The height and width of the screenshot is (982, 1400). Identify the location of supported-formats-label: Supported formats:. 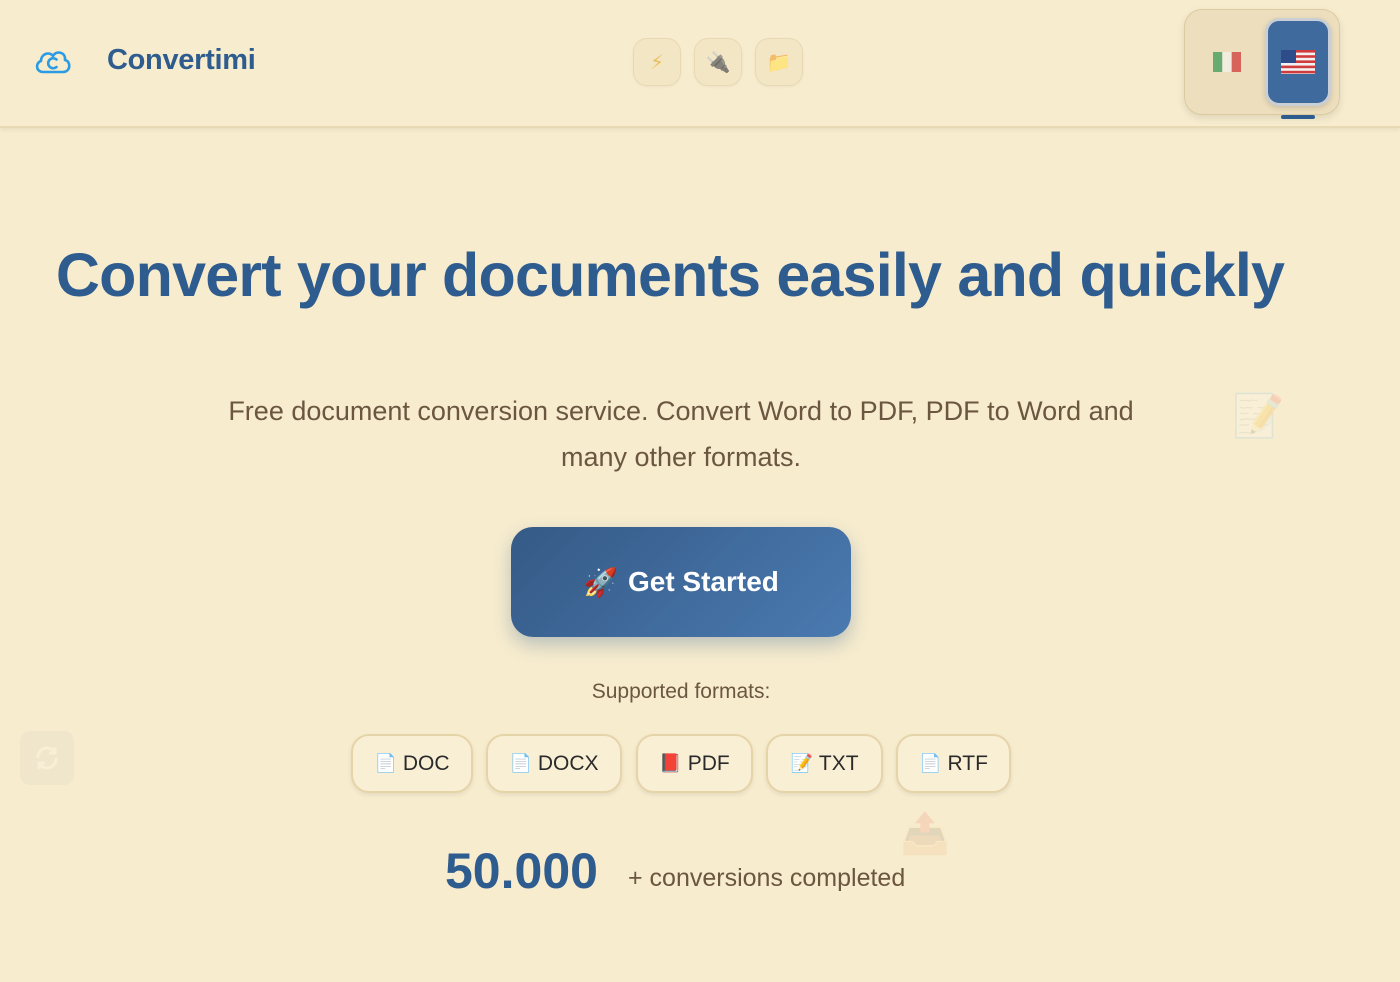
(681, 691).